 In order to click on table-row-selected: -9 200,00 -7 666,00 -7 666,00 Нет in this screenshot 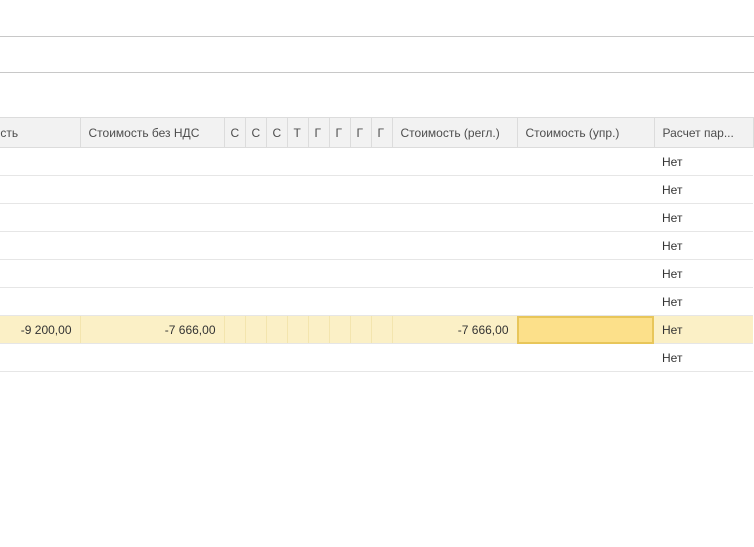, I will do `click(376, 329)`.